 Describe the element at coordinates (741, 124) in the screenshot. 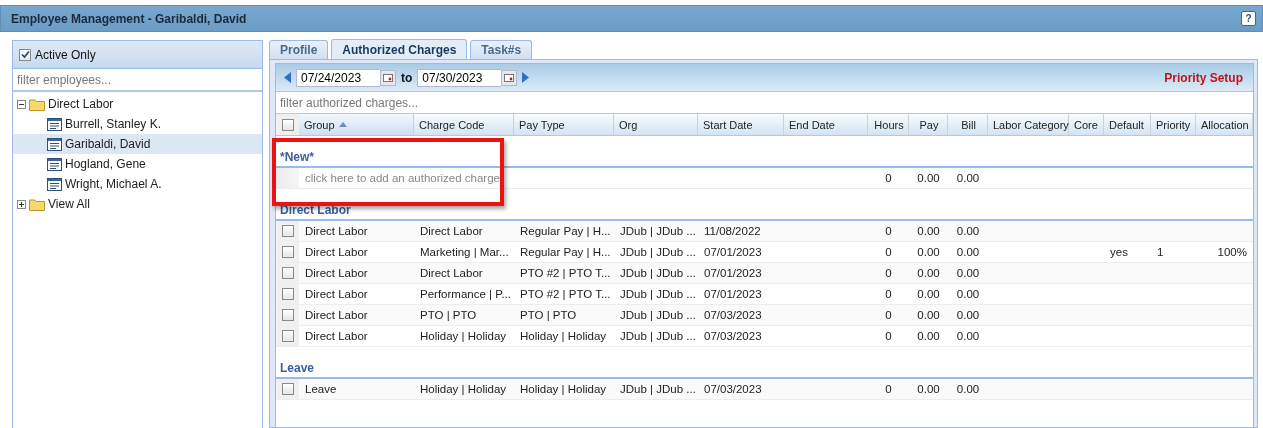

I see `column-header: Start Date` at that location.